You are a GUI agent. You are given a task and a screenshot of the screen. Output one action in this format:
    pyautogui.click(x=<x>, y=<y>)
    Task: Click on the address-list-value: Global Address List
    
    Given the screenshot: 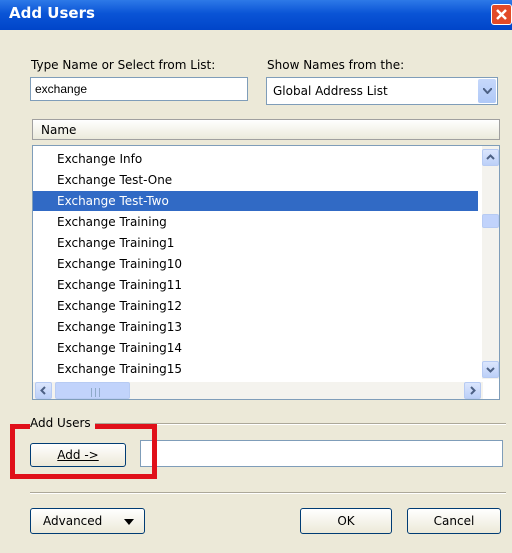 What is the action you would take?
    pyautogui.click(x=330, y=91)
    